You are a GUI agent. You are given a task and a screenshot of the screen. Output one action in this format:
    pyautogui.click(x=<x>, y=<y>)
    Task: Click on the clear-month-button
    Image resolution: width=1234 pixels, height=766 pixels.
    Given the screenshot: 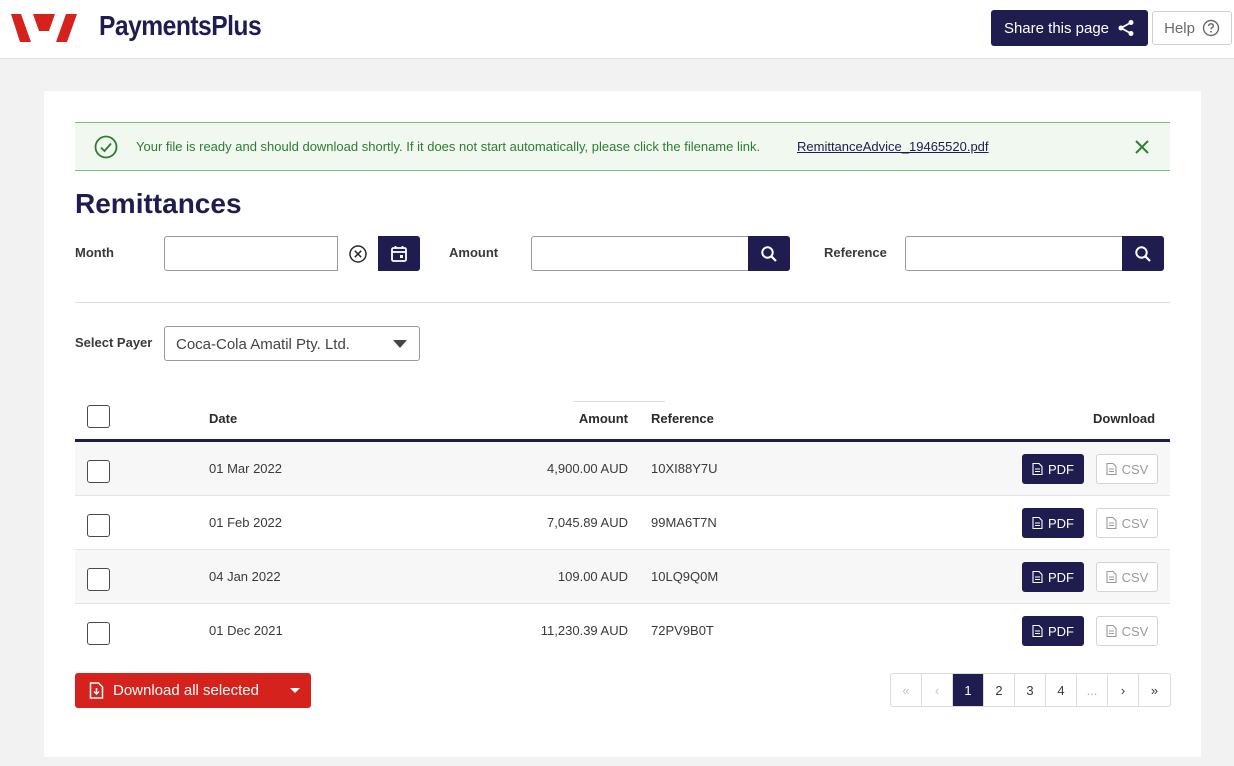 What is the action you would take?
    pyautogui.click(x=357, y=253)
    